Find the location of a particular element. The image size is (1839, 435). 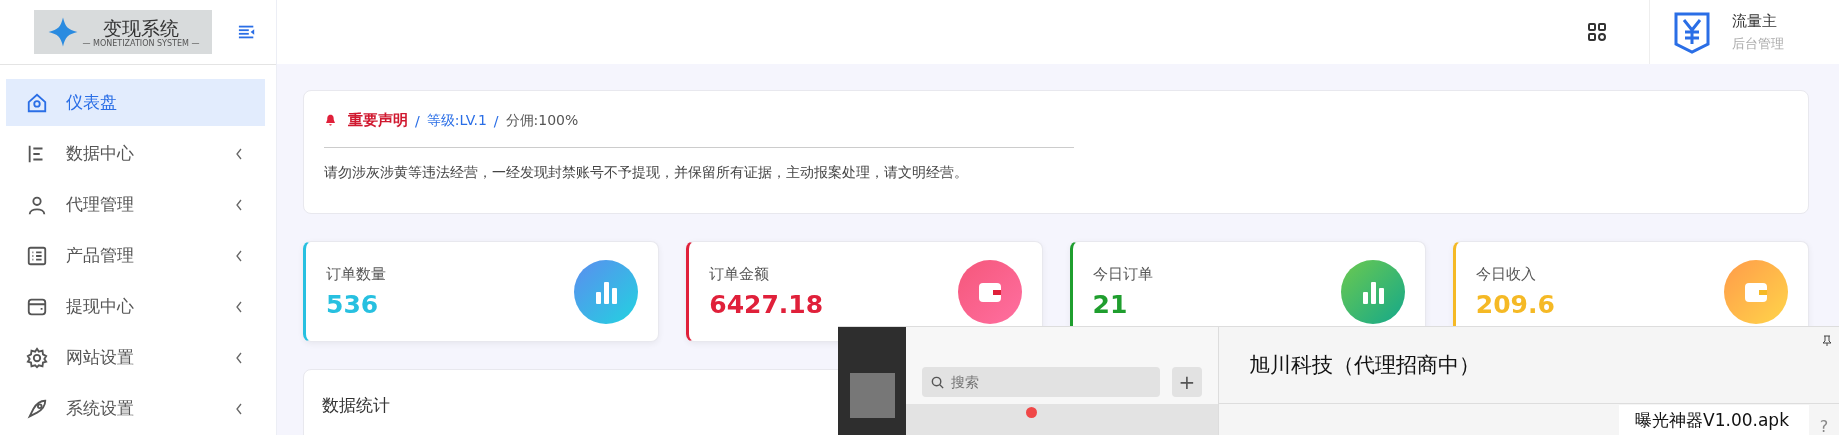

file-name: 曝光神器V1.00.apk is located at coordinates (1714, 420).